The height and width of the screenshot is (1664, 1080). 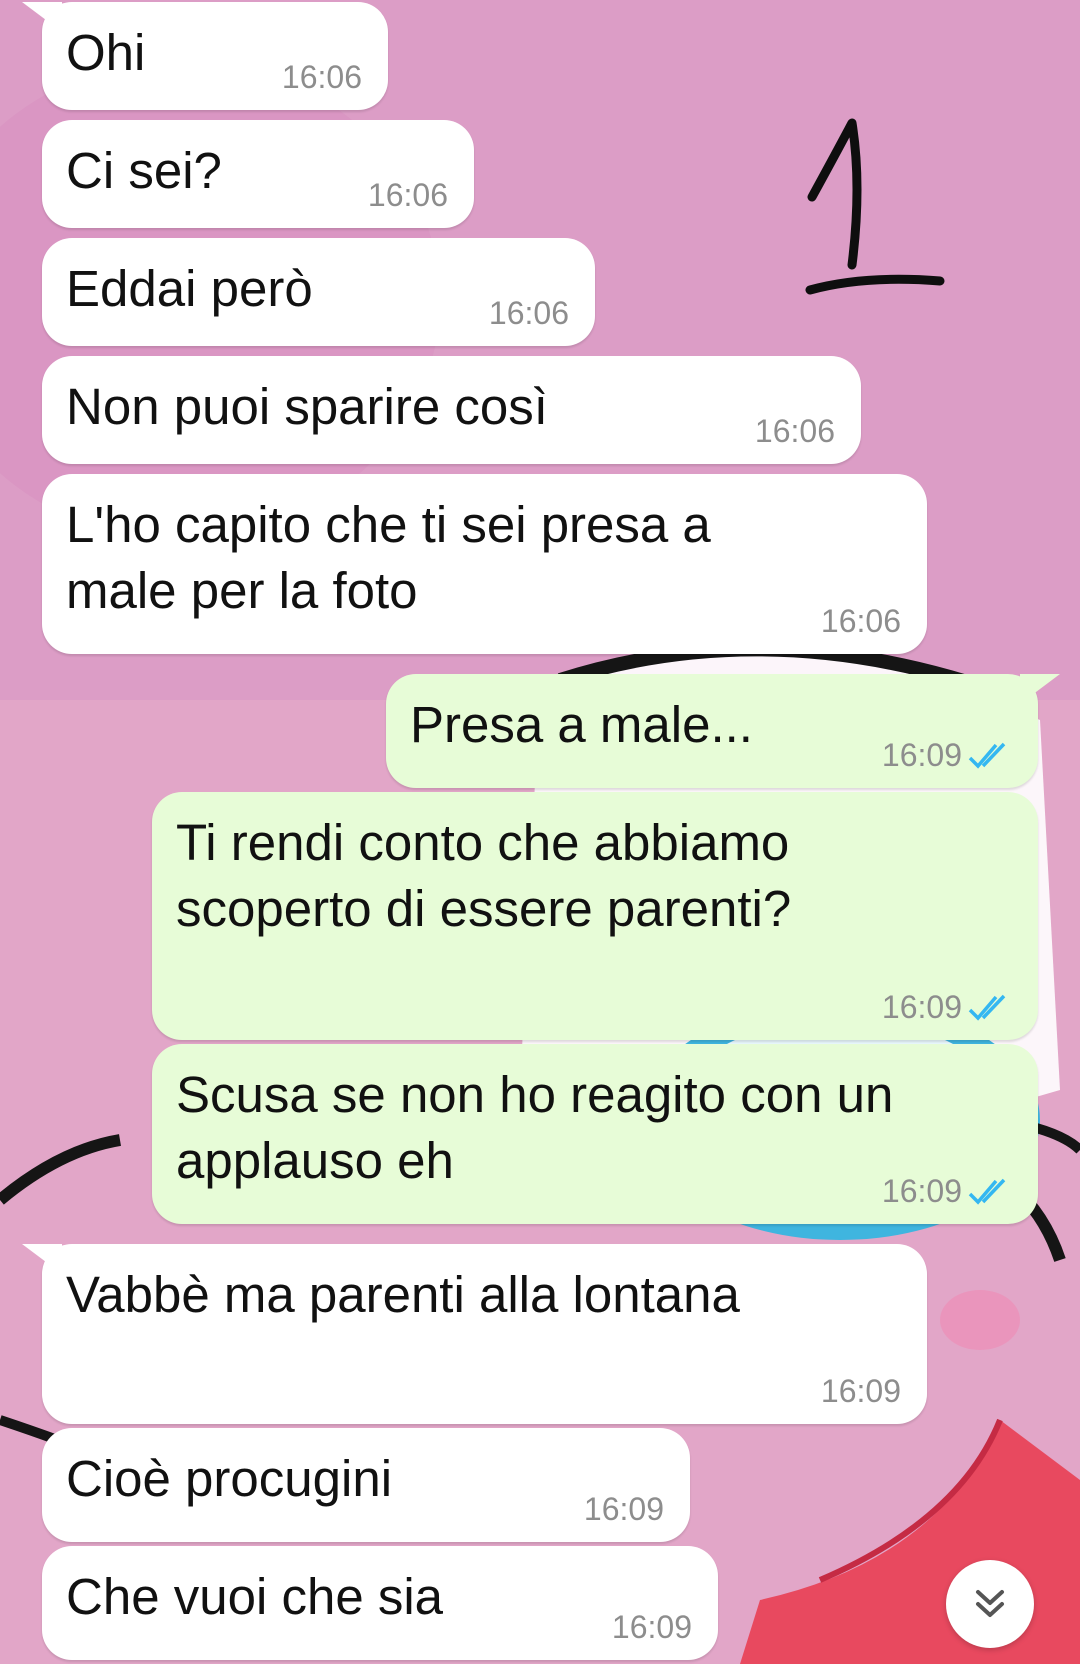 I want to click on scroll-to-bottom-button, so click(x=990, y=1604).